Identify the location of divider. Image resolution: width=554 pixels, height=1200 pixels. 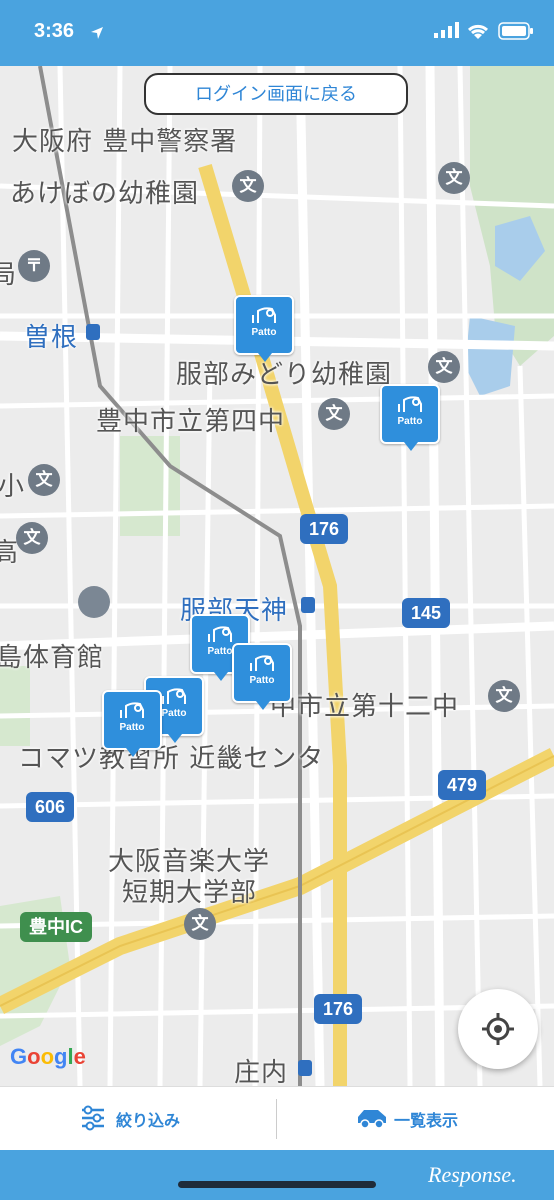
(276, 1119).